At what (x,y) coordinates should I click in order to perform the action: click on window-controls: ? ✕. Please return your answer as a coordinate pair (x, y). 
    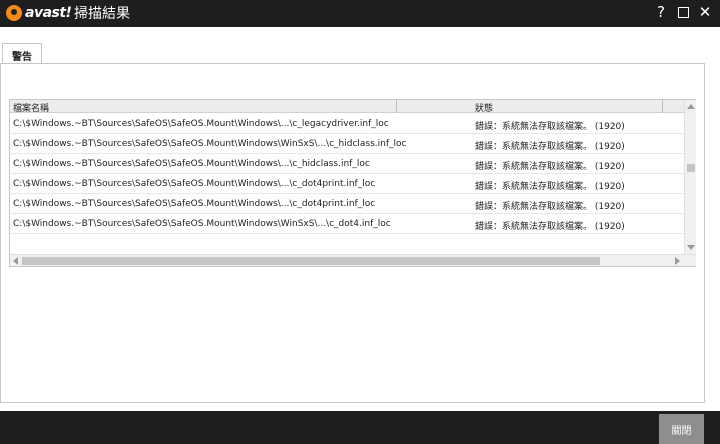
    Looking at the image, I should click on (683, 12).